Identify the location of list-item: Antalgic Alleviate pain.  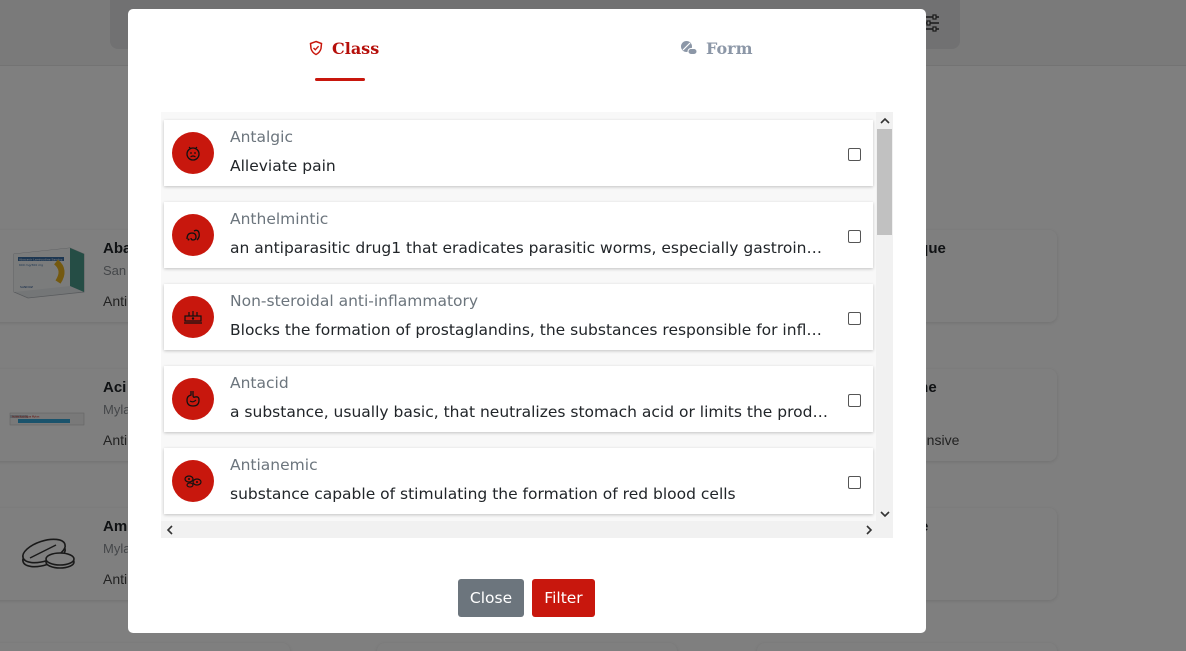
(518, 153).